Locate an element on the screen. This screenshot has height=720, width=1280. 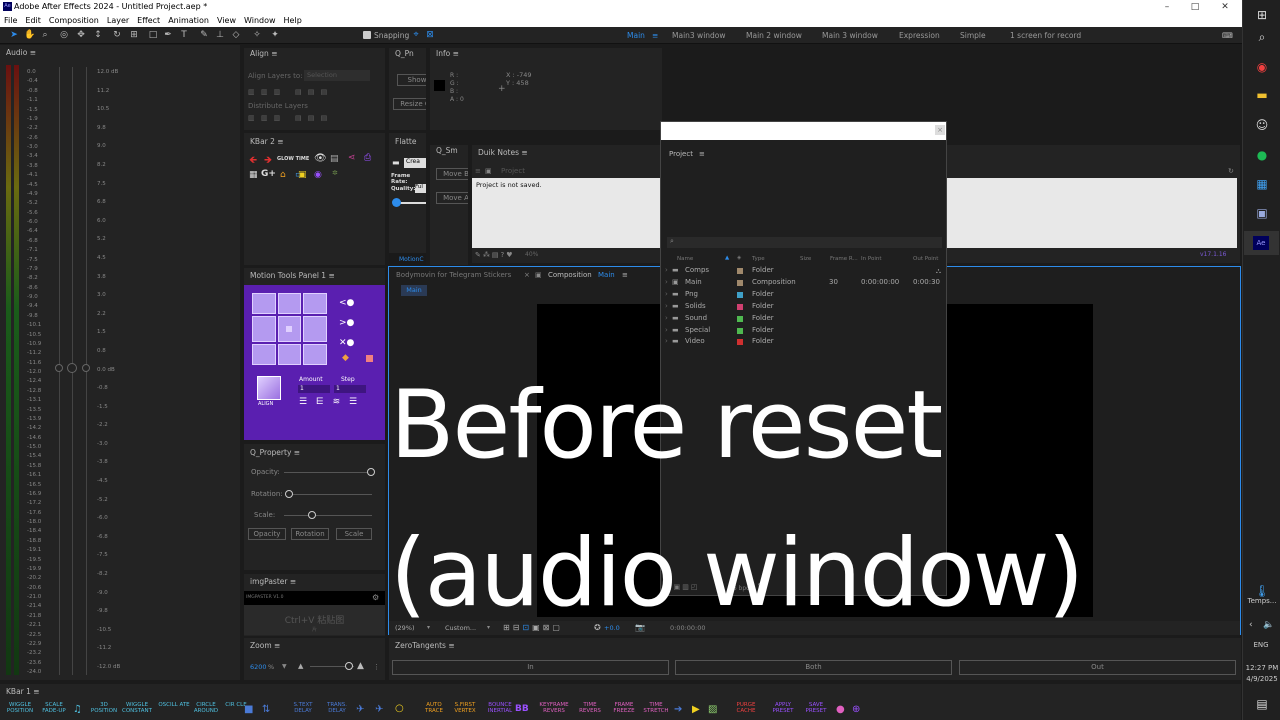
menu-help: Help is located at coordinates (293, 19).